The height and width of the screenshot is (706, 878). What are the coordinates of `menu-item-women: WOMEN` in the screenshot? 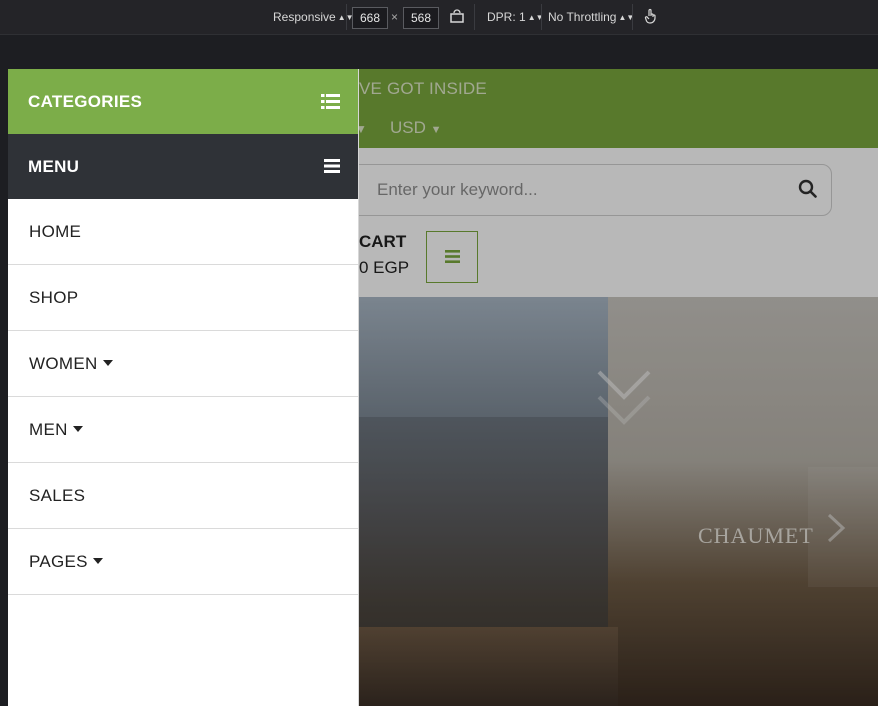 It's located at (183, 364).